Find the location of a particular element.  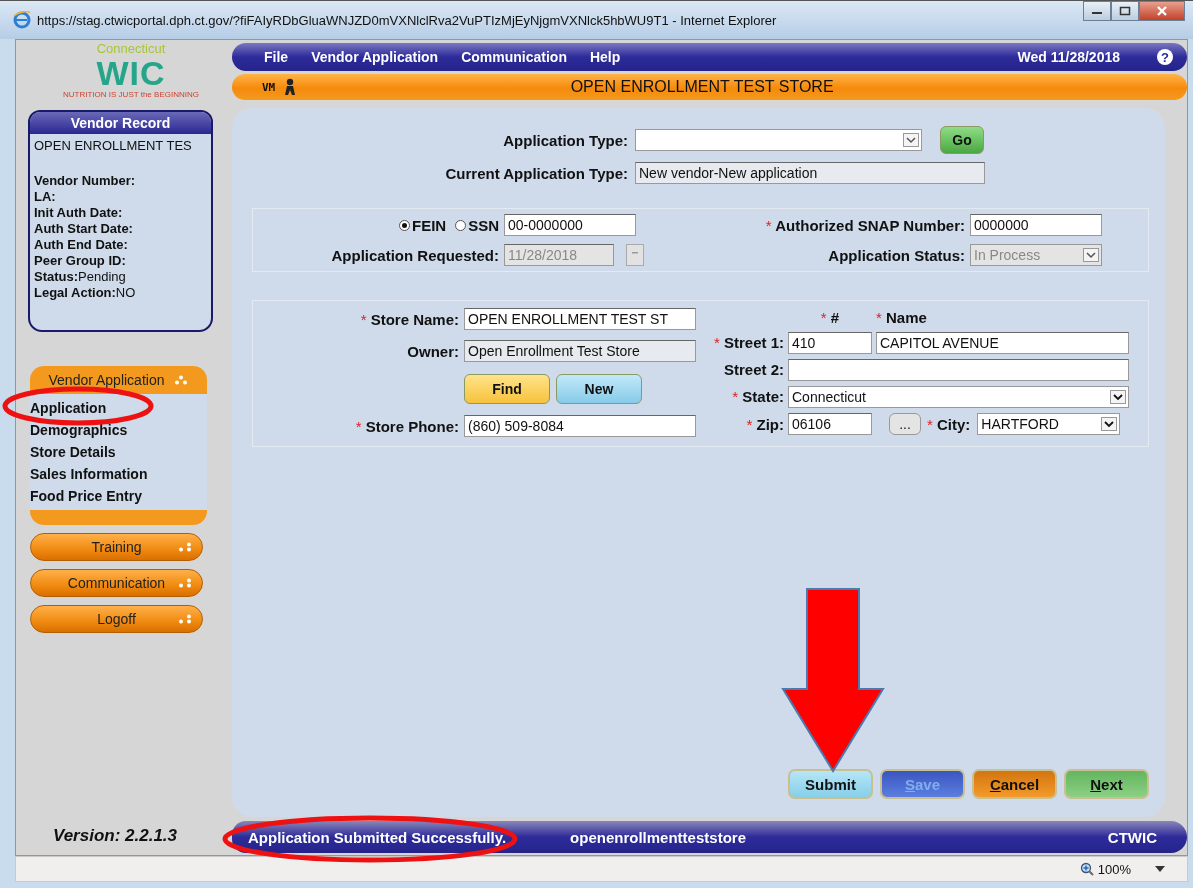

nav-section-header: Vendor Application is located at coordinates (118, 380).